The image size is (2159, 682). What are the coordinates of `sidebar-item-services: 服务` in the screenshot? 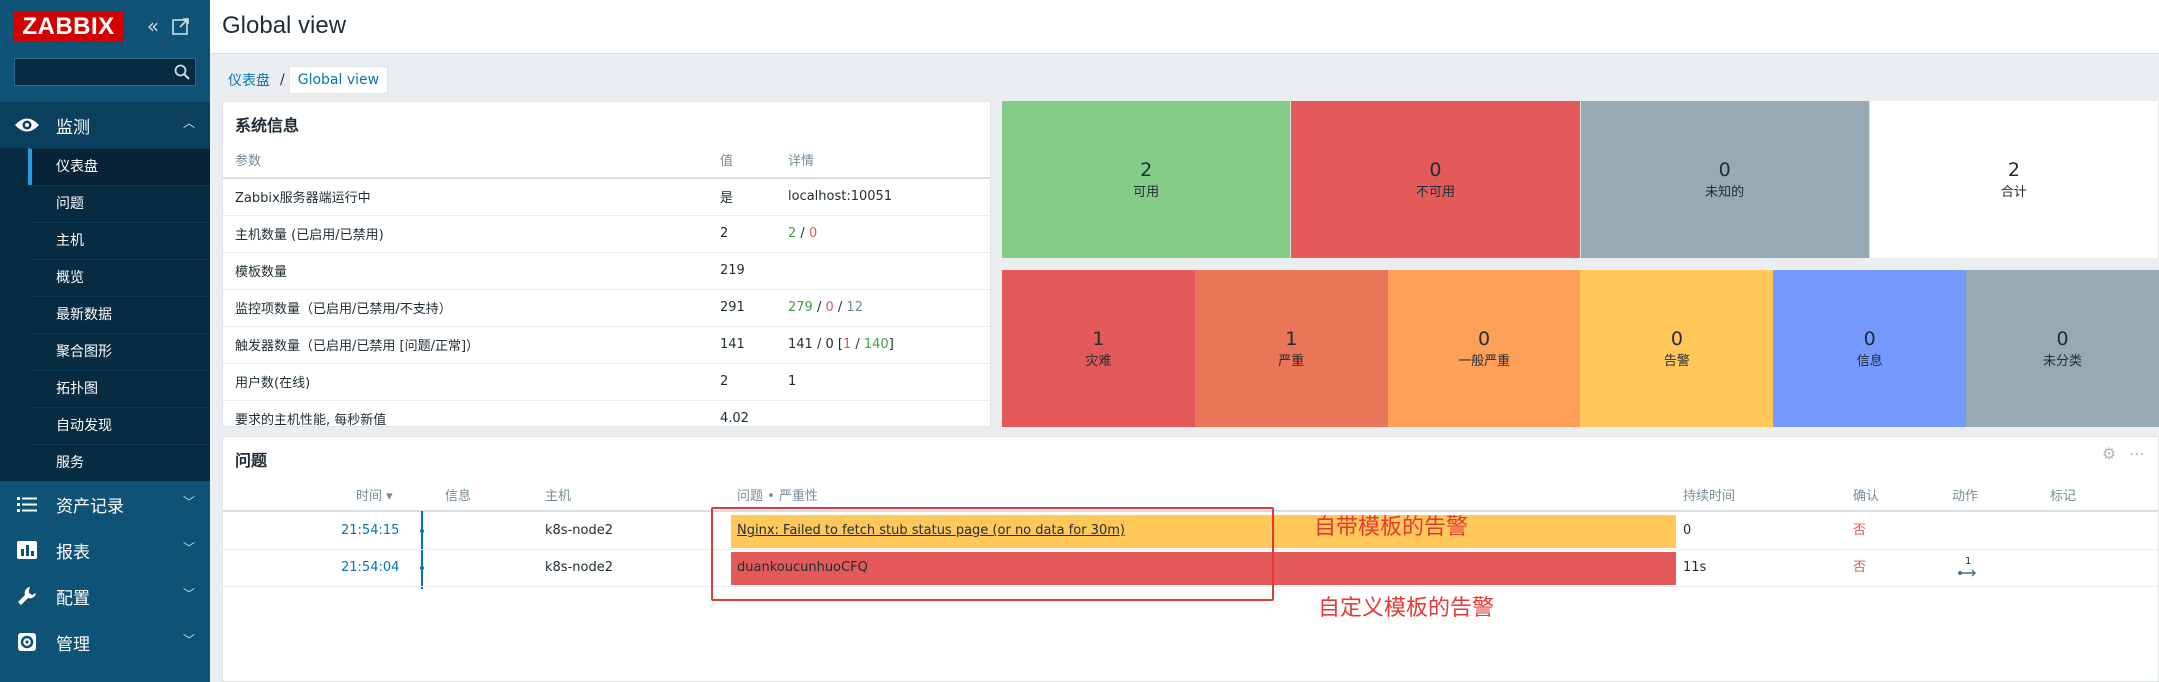 It's located at (119, 462).